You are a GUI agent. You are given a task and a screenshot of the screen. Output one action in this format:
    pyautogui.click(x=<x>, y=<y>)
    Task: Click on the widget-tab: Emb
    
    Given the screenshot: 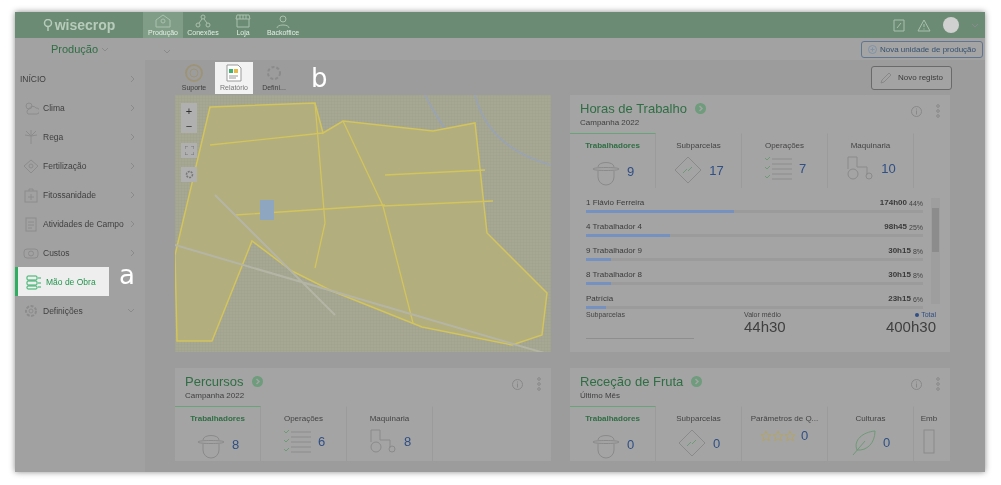 What is the action you would take?
    pyautogui.click(x=929, y=433)
    